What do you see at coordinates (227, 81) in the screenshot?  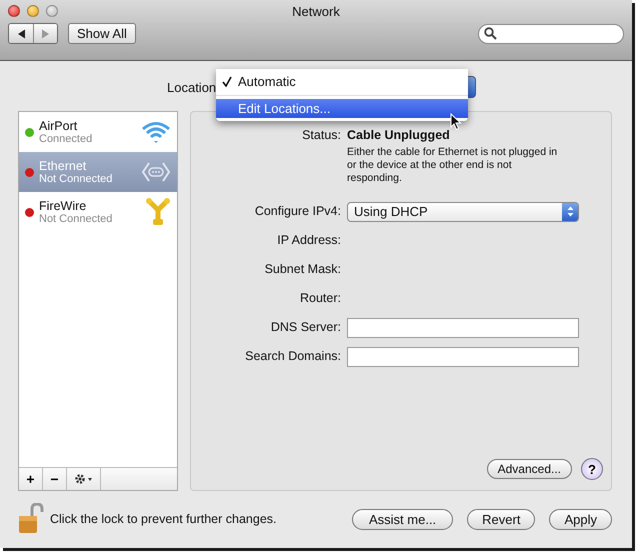 I see `checkmark-icon` at bounding box center [227, 81].